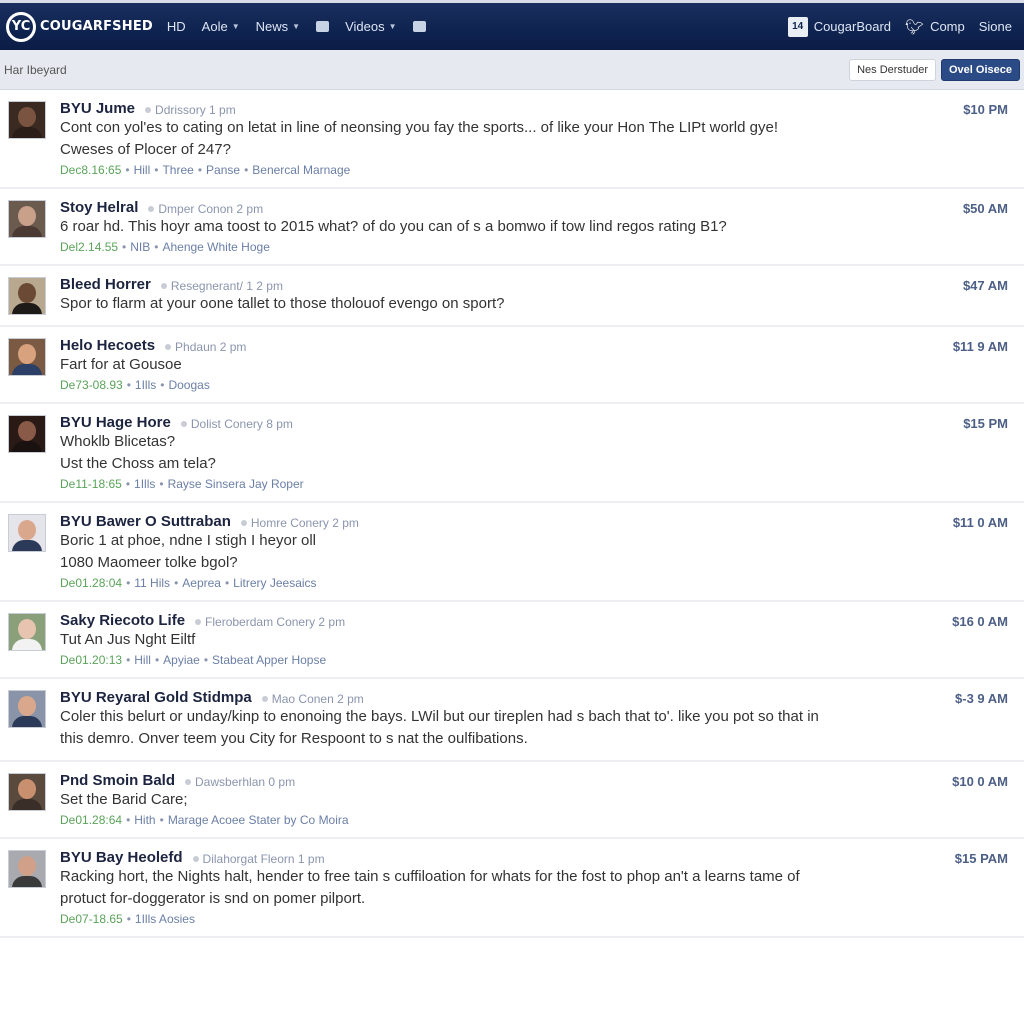  What do you see at coordinates (156, 697) in the screenshot?
I see `author-name: BYU Reyaral Gold Stidmpa` at bounding box center [156, 697].